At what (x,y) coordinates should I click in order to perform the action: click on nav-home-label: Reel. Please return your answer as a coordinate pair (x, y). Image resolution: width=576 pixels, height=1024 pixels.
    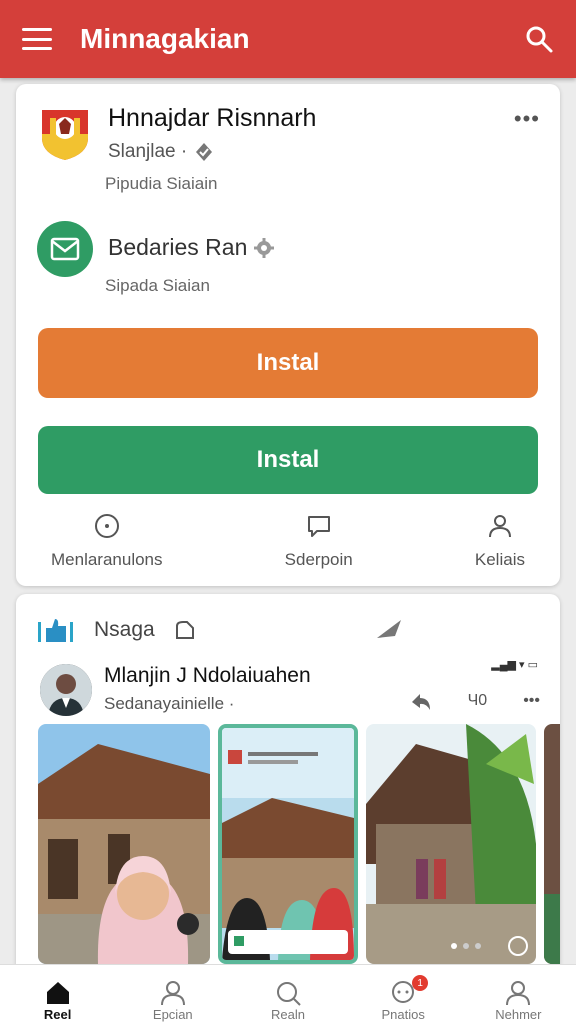
    Looking at the image, I should click on (57, 1014).